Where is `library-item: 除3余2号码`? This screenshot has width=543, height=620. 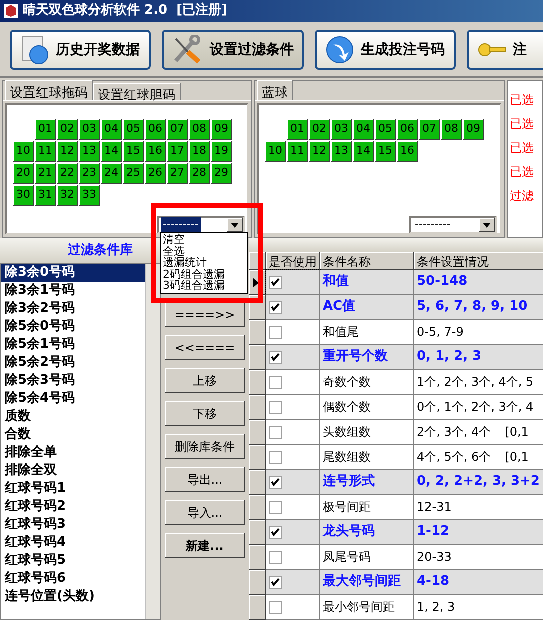 library-item: 除3余2号码 is located at coordinates (73, 309).